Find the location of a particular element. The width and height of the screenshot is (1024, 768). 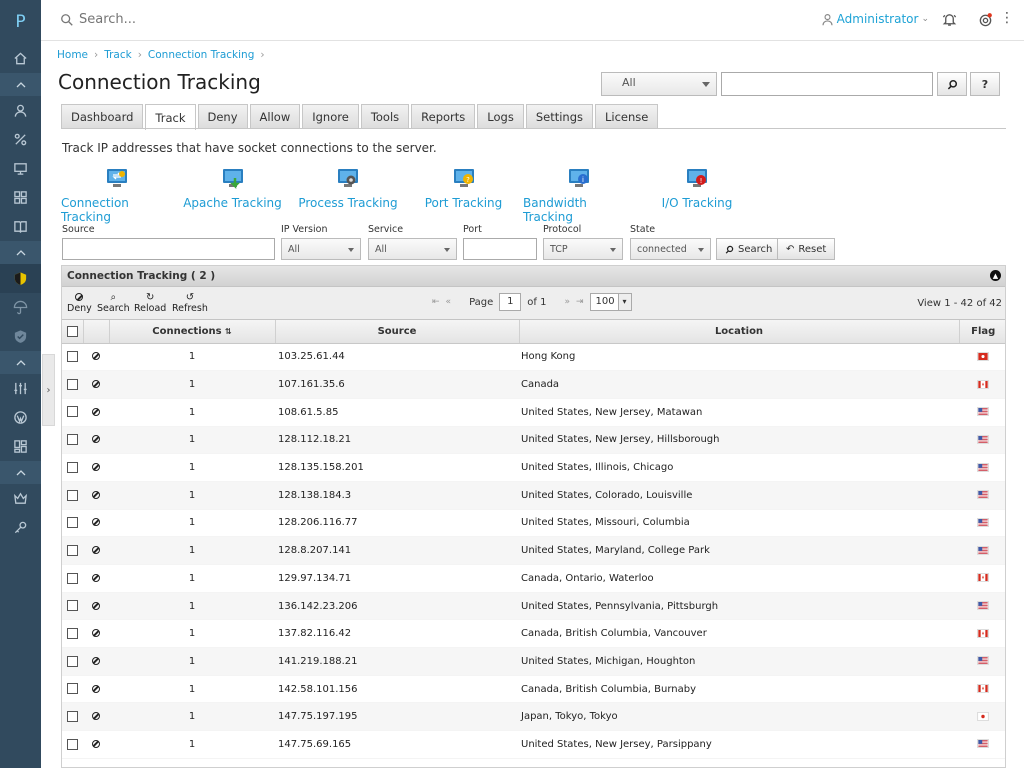

book-icon is located at coordinates (20, 226).